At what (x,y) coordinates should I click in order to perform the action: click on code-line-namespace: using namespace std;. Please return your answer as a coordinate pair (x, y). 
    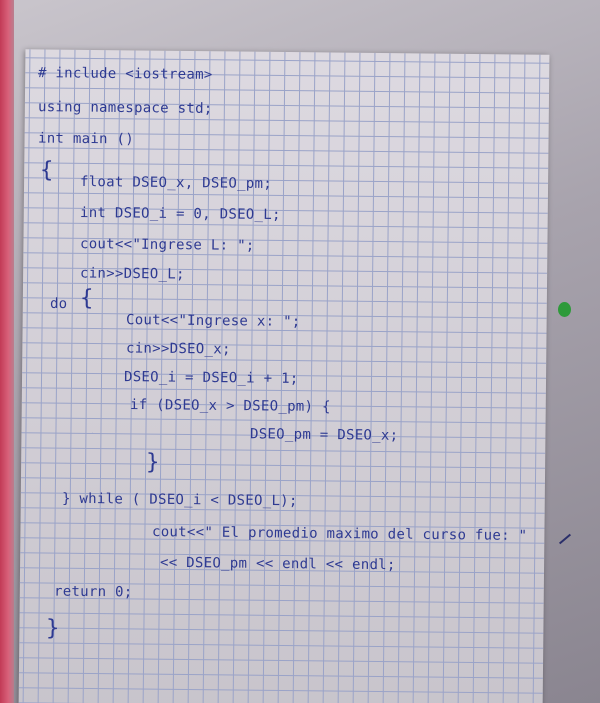
    Looking at the image, I should click on (125, 108).